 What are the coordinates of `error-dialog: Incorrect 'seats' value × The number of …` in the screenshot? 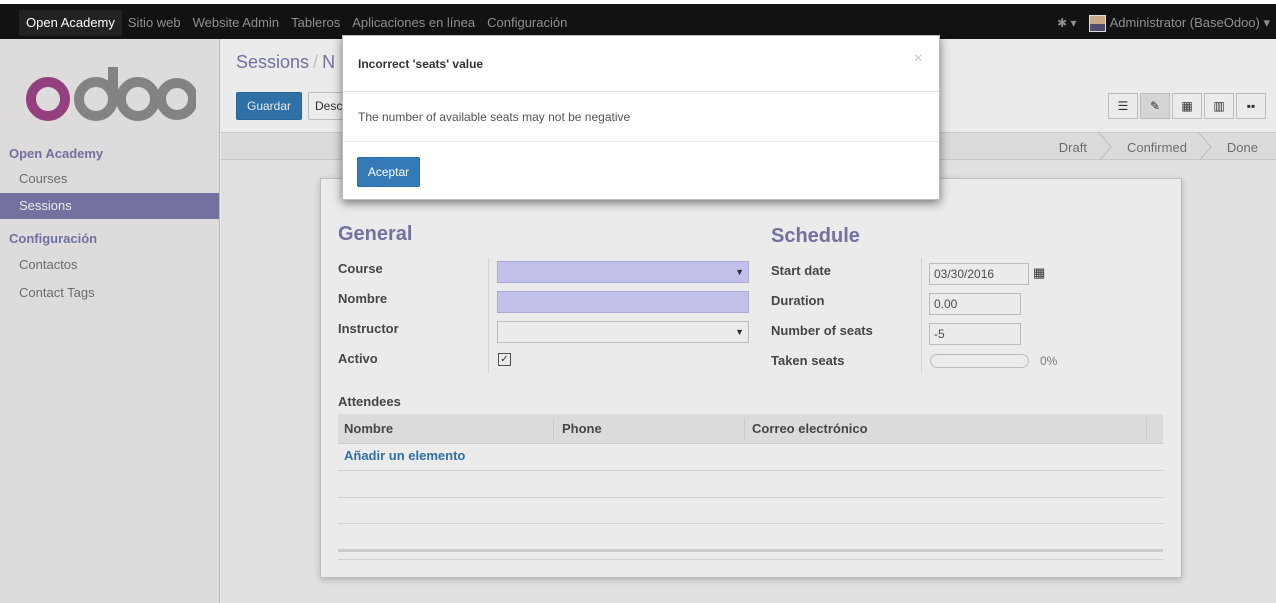 It's located at (641, 117).